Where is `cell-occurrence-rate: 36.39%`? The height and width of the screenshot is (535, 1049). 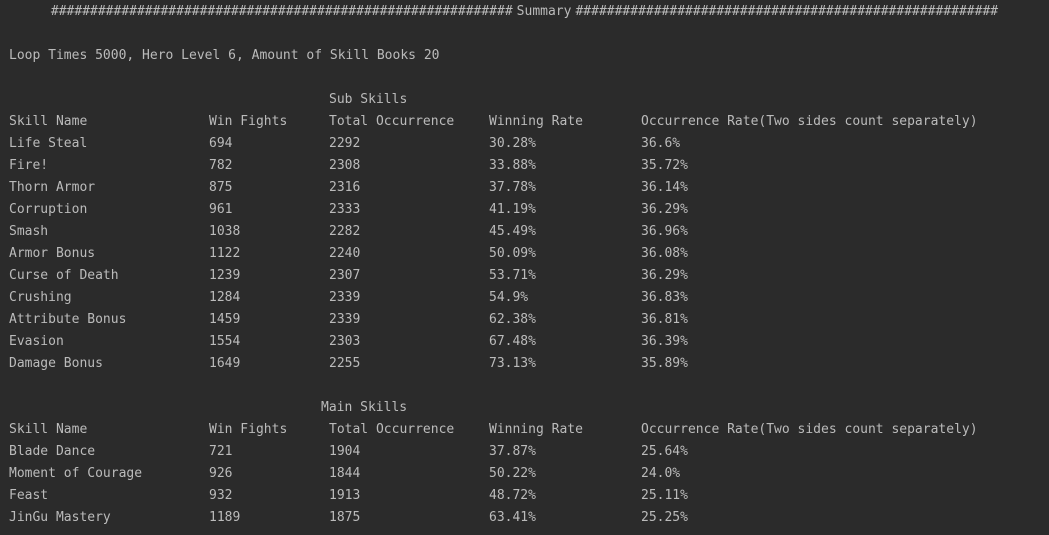
cell-occurrence-rate: 36.39% is located at coordinates (664, 341).